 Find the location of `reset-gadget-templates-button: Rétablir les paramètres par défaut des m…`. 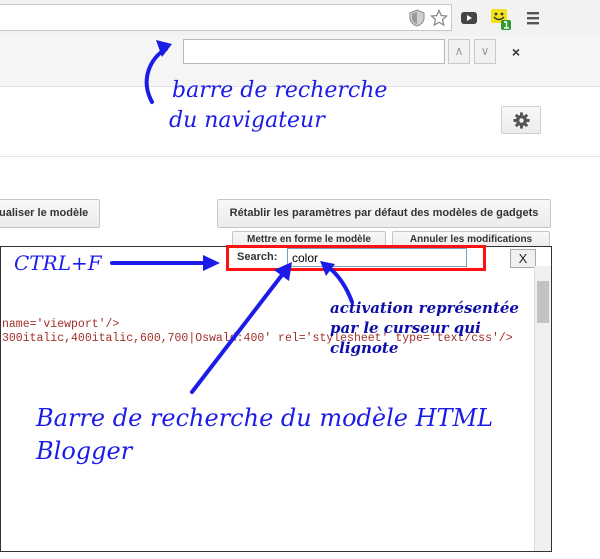

reset-gadget-templates-button: Rétablir les paramètres par défaut des m… is located at coordinates (384, 213).